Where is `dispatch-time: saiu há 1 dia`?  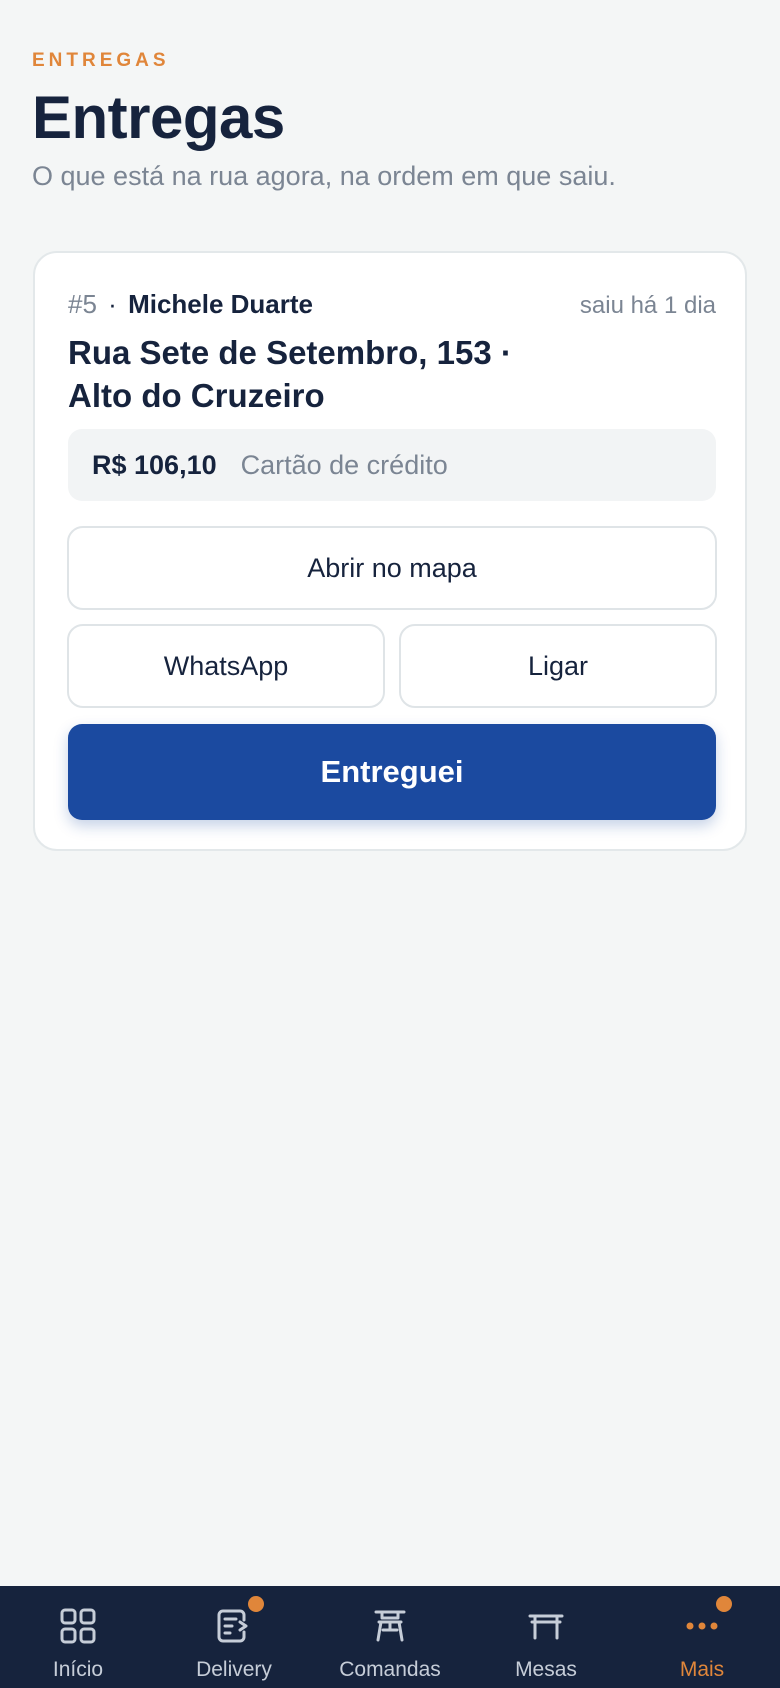 dispatch-time: saiu há 1 dia is located at coordinates (647, 305).